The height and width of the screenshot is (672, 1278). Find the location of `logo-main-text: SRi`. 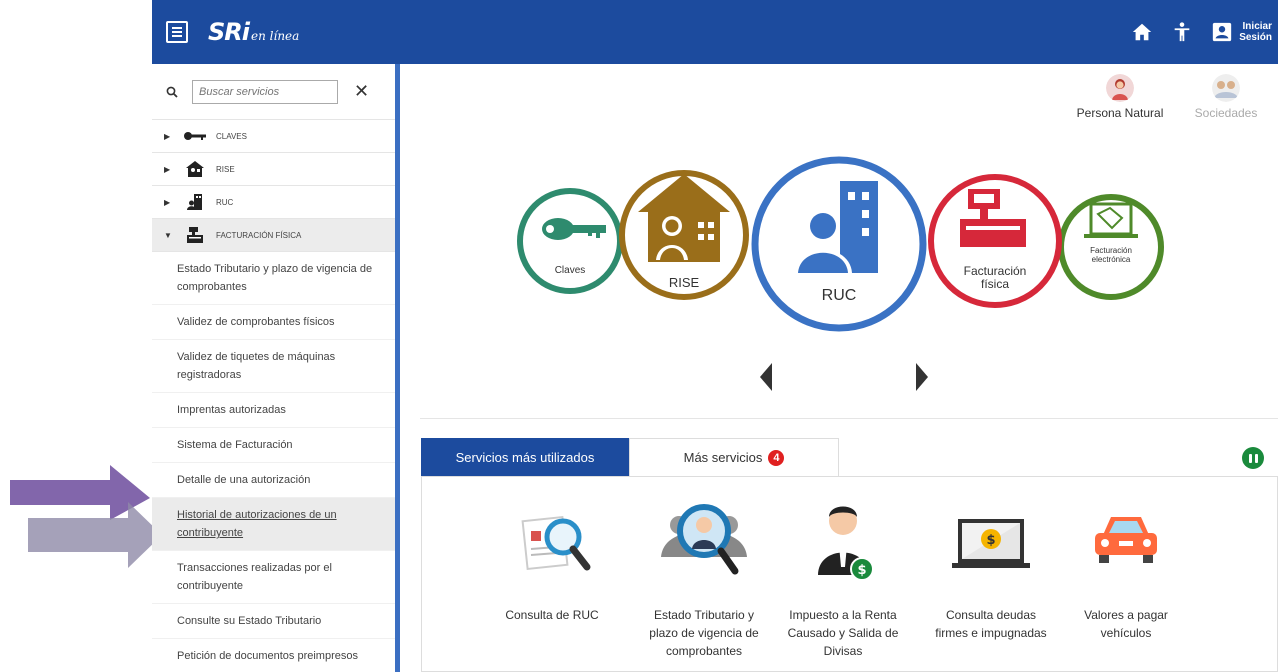

logo-main-text: SRi is located at coordinates (229, 32).